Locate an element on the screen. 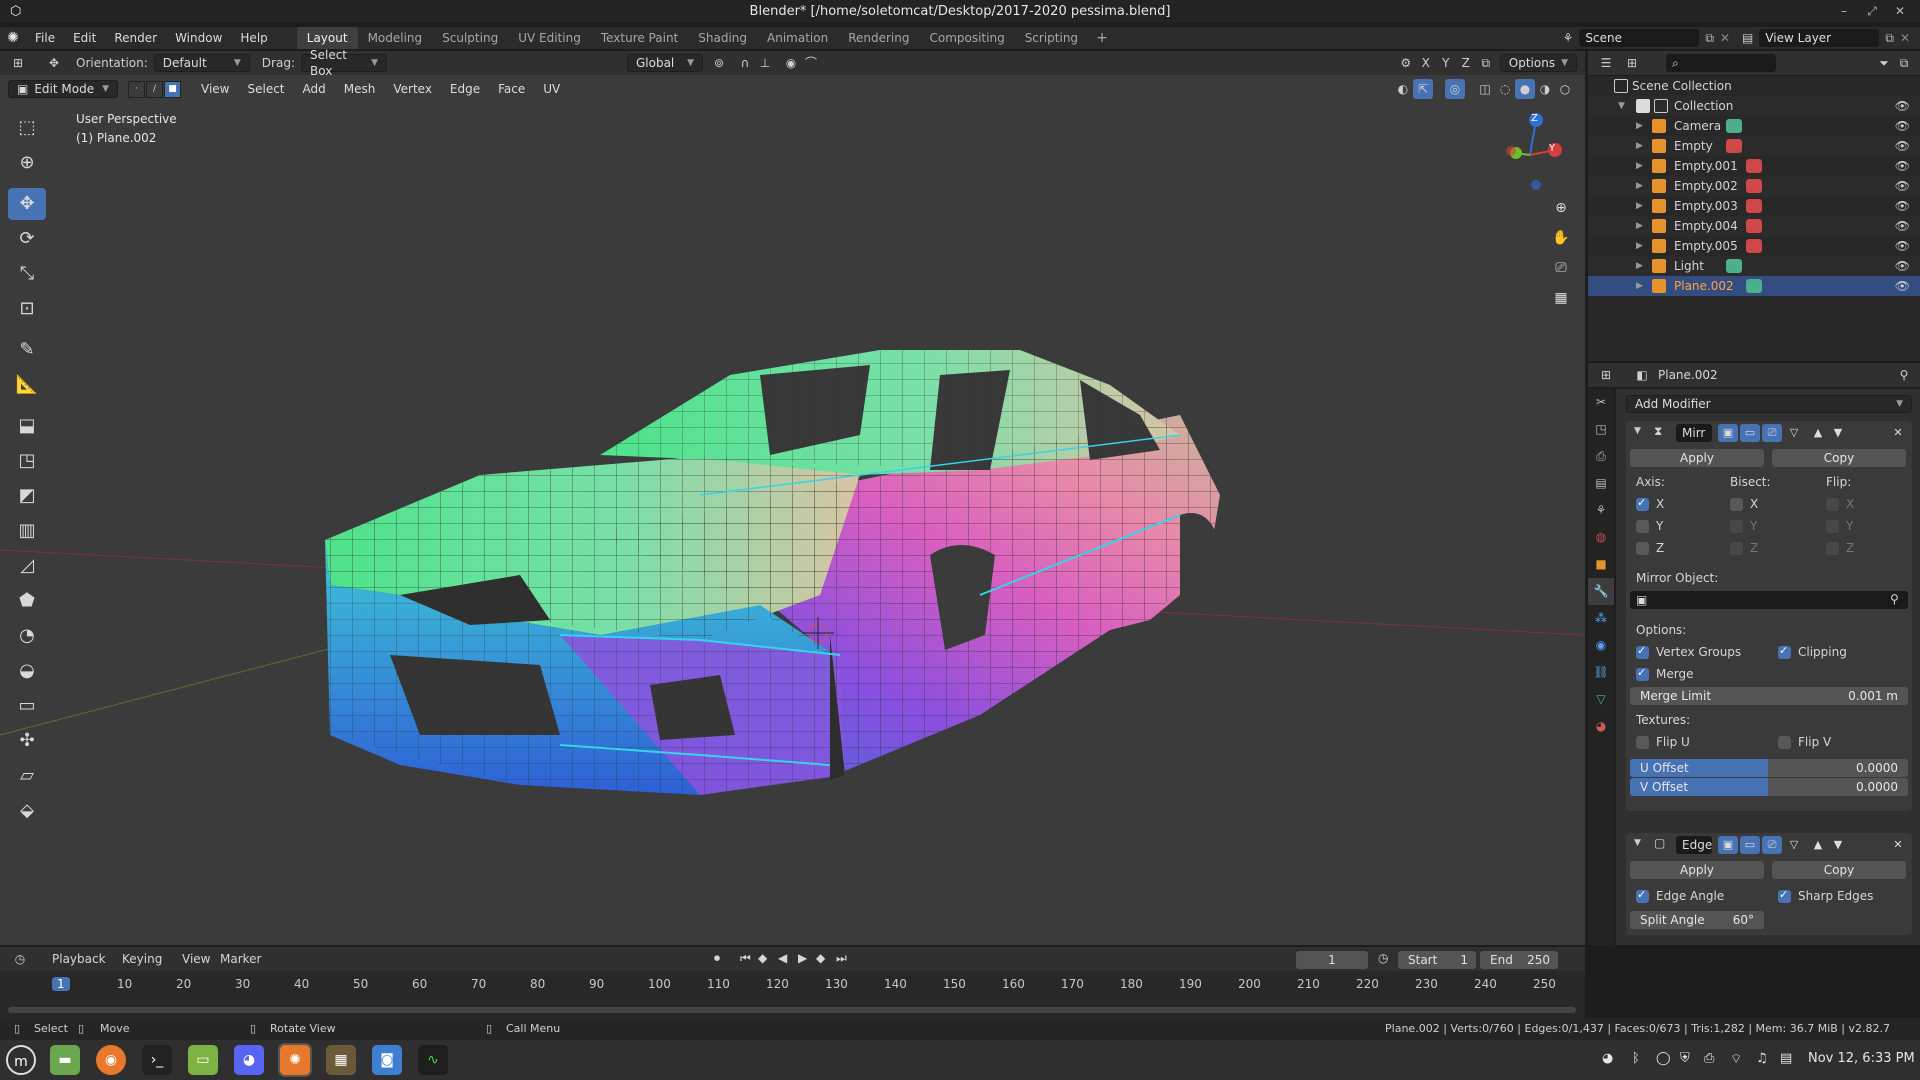 This screenshot has width=1920, height=1080. bisect-x-checkbox is located at coordinates (1736, 504).